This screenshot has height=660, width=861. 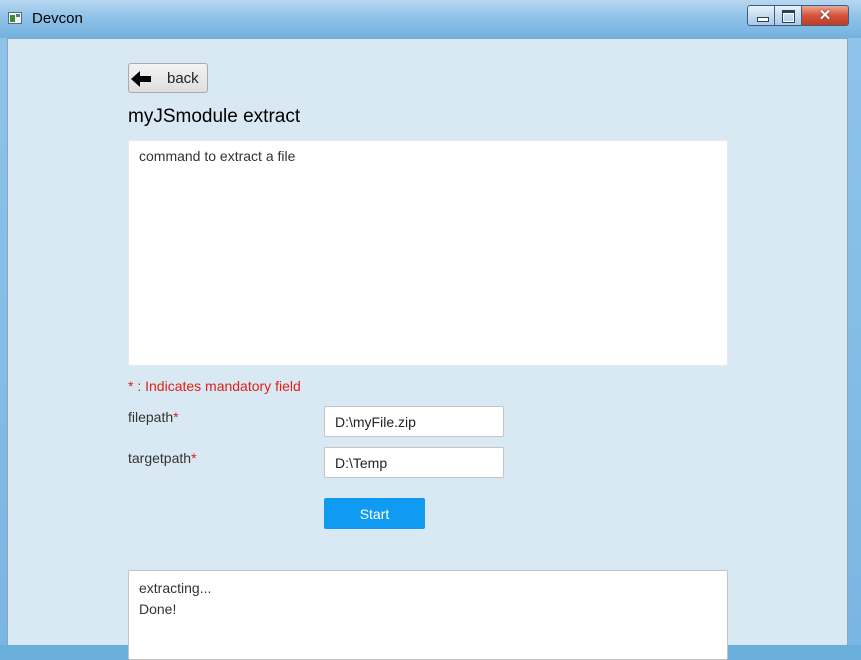 I want to click on window-controls: ✕, so click(x=798, y=15).